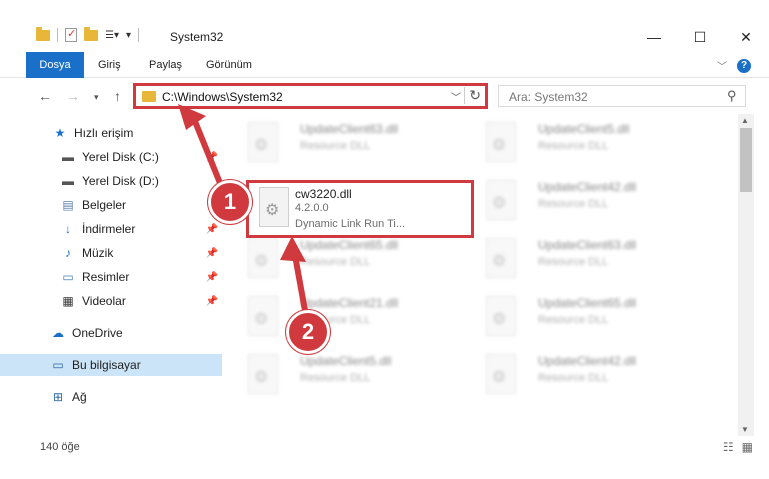 The width and height of the screenshot is (769, 479). What do you see at coordinates (722, 65) in the screenshot?
I see `expand-ribbon-icon: ﹀` at bounding box center [722, 65].